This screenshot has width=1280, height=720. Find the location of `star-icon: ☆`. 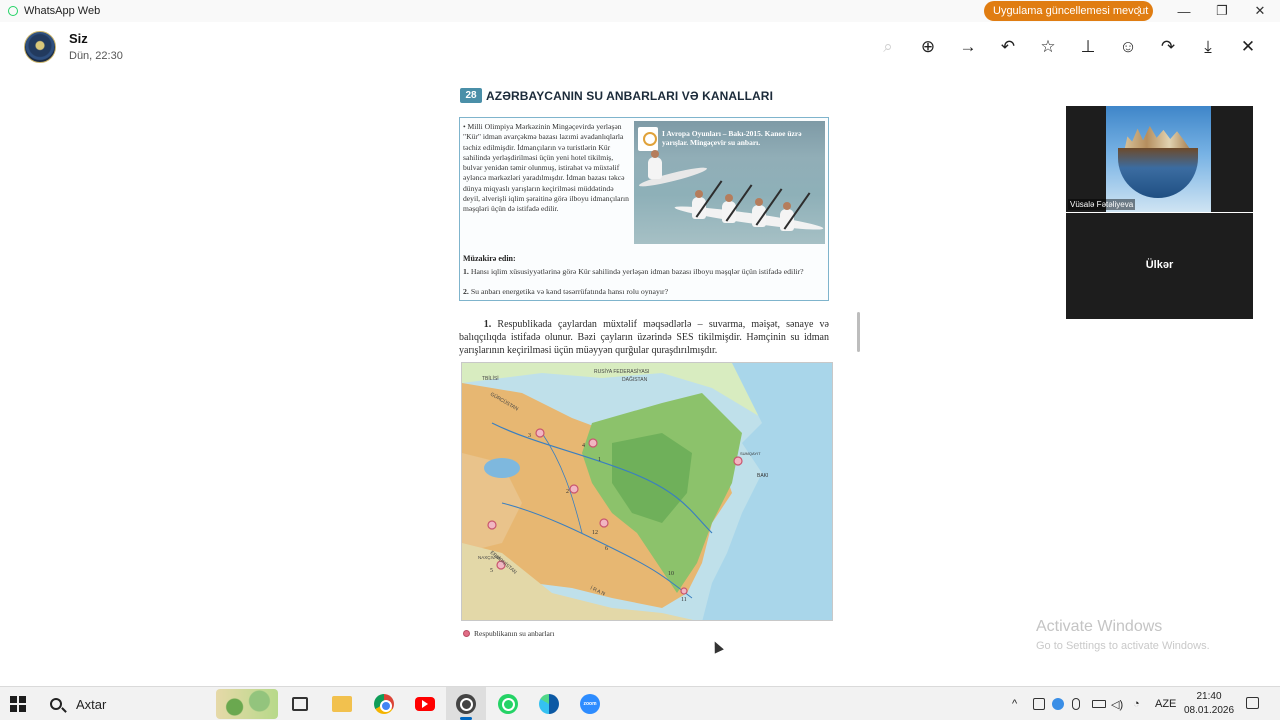

star-icon: ☆ is located at coordinates (1048, 47).